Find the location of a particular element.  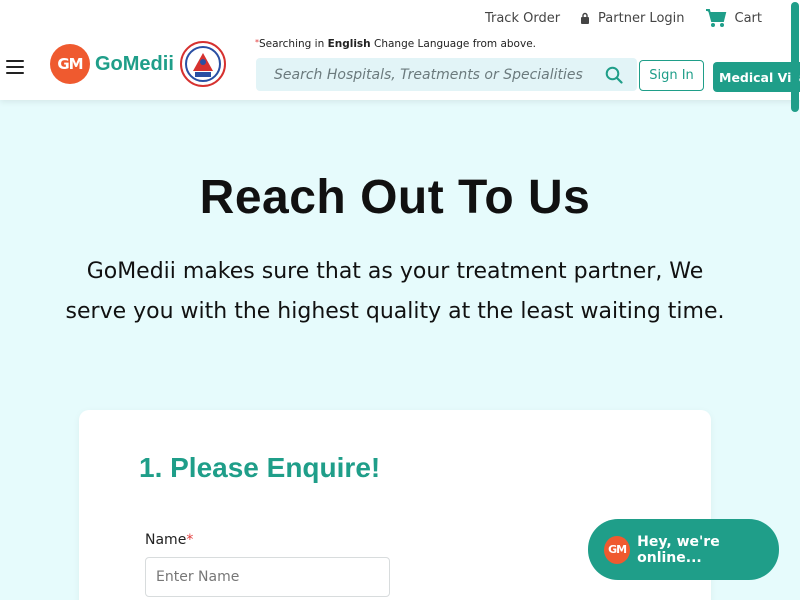

form-step-title: 1. Please Enquire! is located at coordinates (260, 467).